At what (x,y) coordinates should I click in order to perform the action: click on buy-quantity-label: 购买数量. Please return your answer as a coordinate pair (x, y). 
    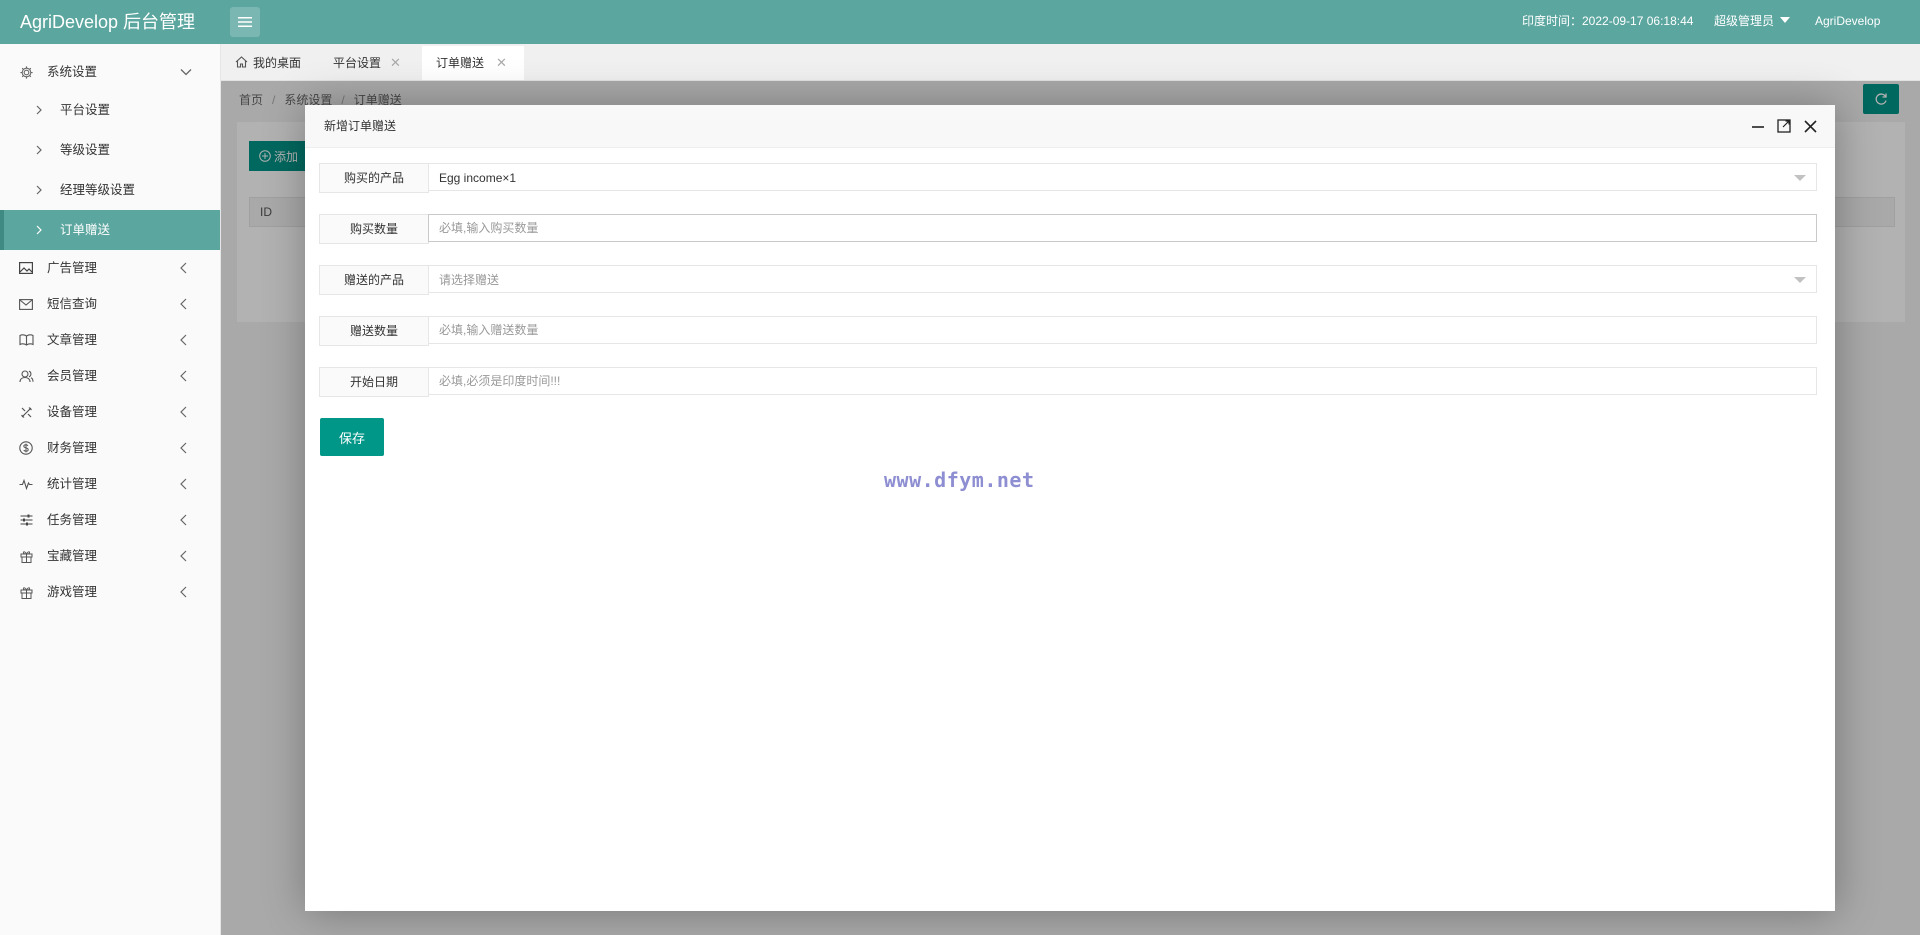
    Looking at the image, I should click on (374, 229).